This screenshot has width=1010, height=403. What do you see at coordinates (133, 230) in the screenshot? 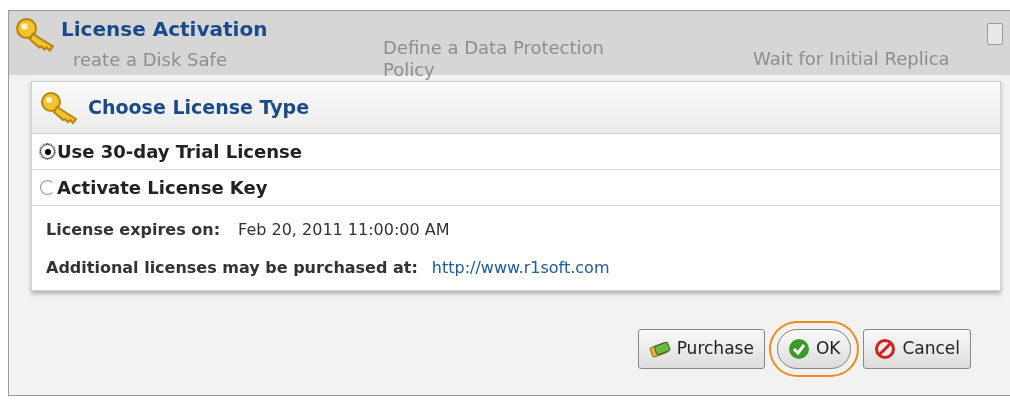
I see `expires-label: License expires on:` at bounding box center [133, 230].